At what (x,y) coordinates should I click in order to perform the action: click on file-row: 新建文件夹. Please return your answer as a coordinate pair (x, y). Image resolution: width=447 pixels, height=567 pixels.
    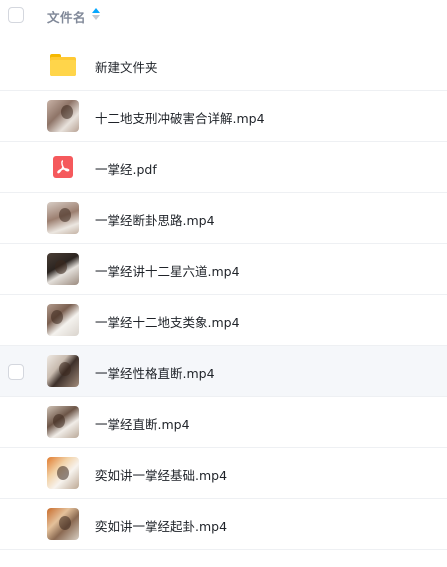
    Looking at the image, I should click on (223, 65).